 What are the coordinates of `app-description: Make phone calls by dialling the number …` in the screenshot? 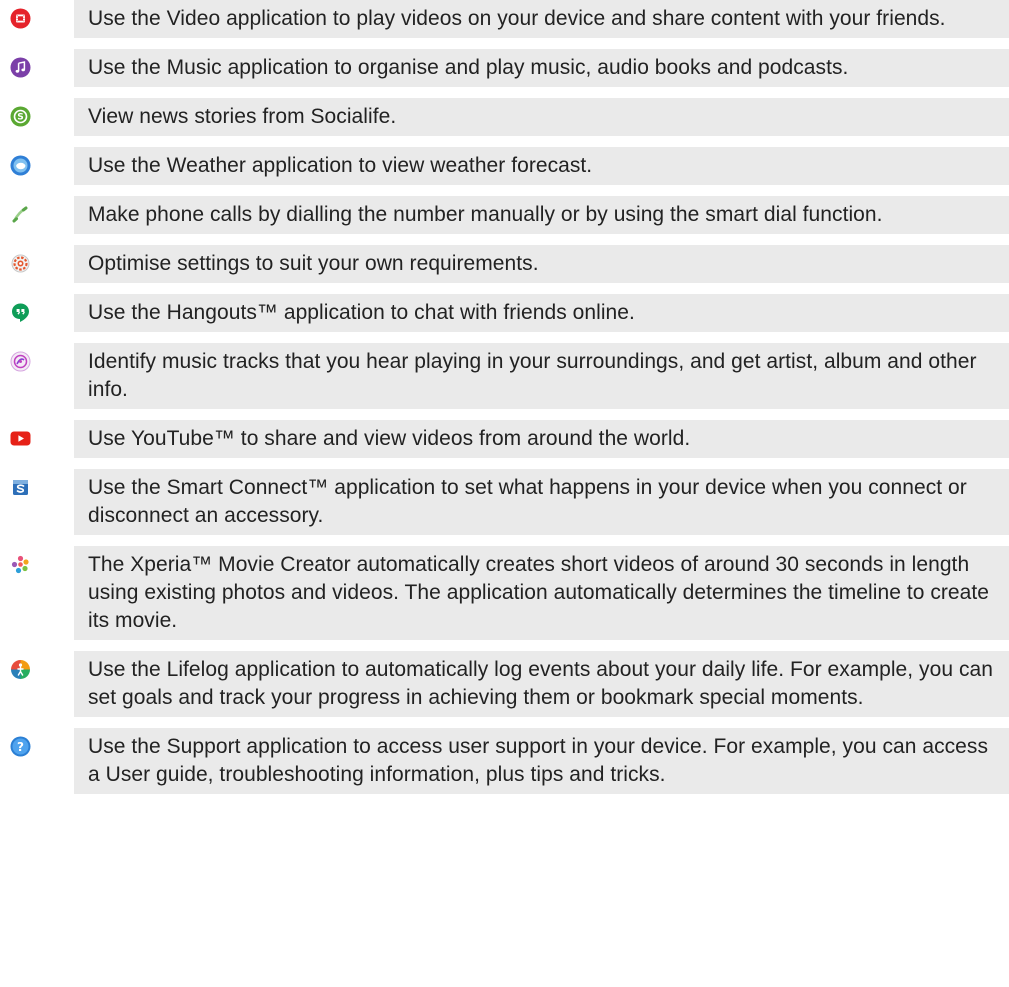 It's located at (541, 215).